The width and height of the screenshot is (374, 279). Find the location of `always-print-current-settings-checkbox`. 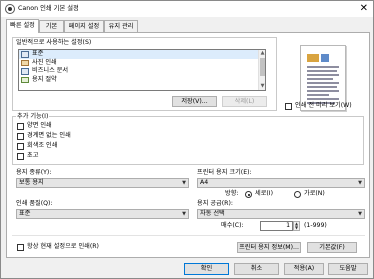

always-print-current-settings-checkbox is located at coordinates (20, 247).